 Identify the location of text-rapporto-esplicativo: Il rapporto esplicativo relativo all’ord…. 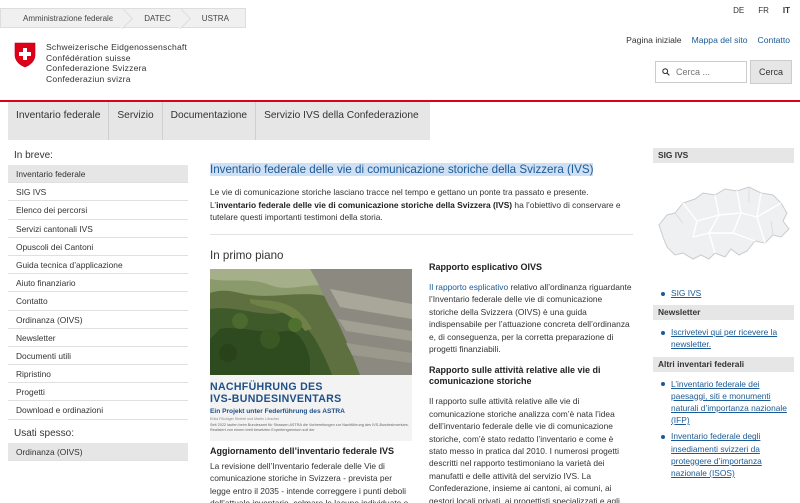
(531, 318).